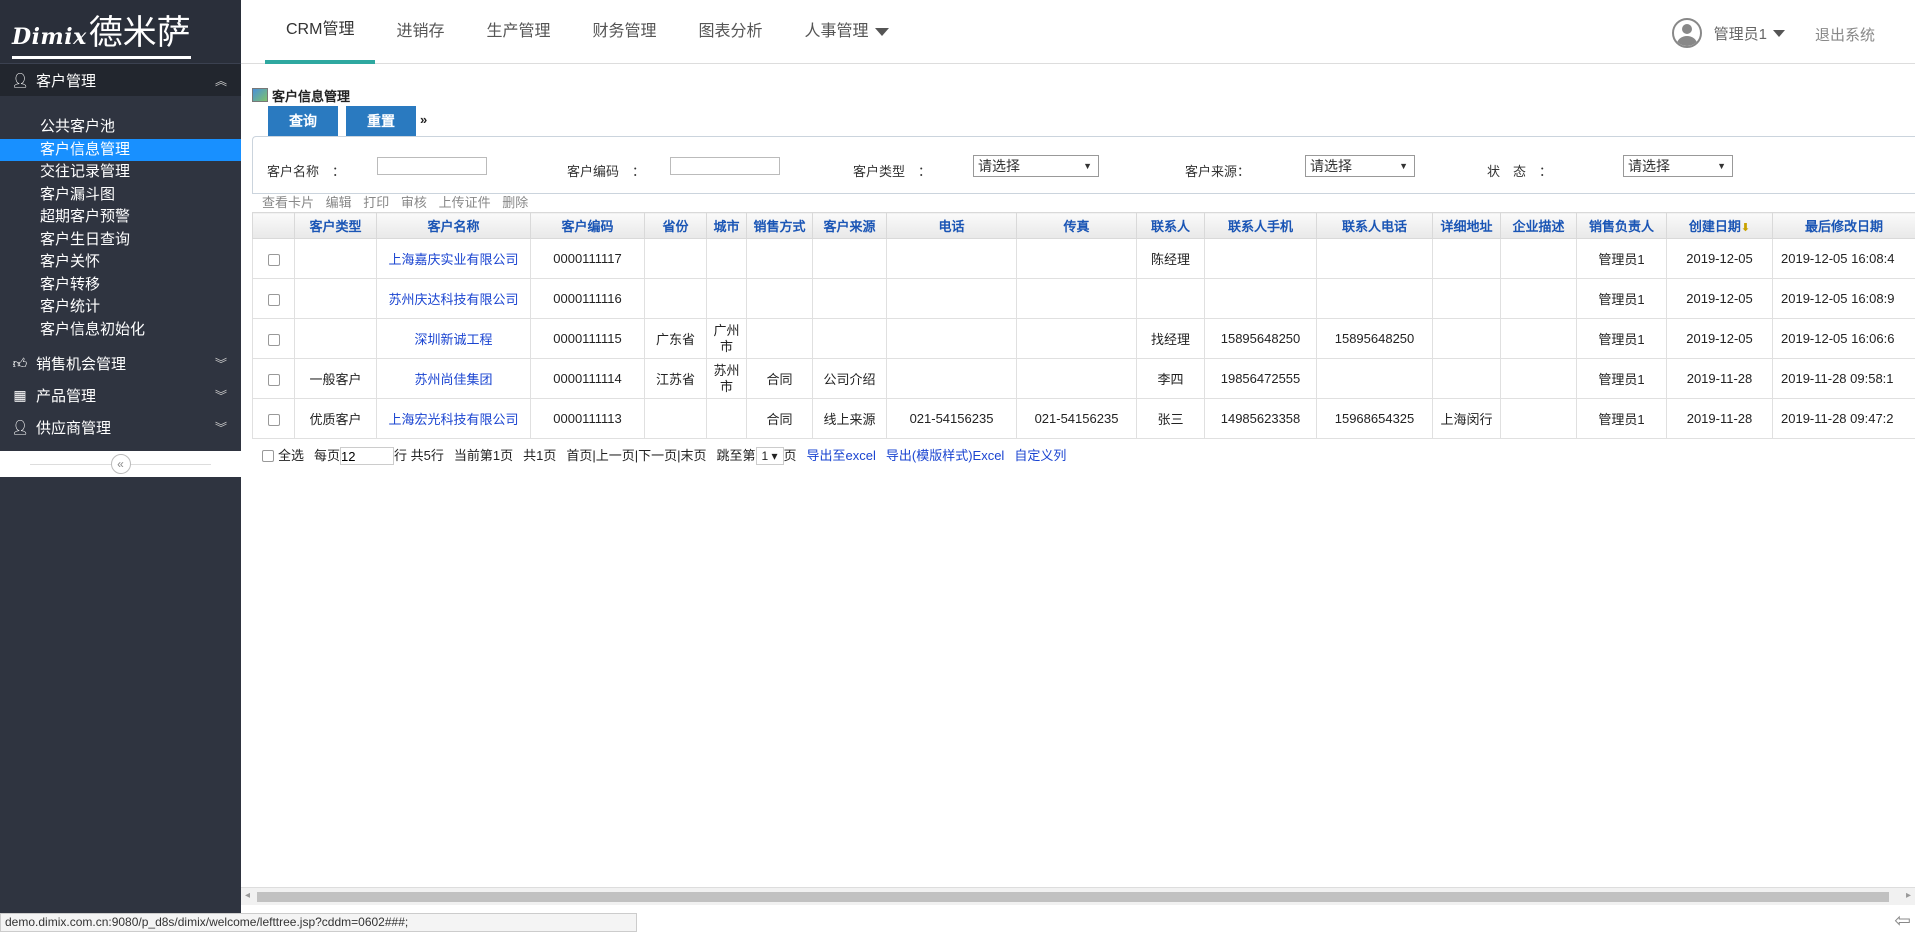 The height and width of the screenshot is (933, 1915). What do you see at coordinates (336, 226) in the screenshot?
I see `column-header: 客户类型` at bounding box center [336, 226].